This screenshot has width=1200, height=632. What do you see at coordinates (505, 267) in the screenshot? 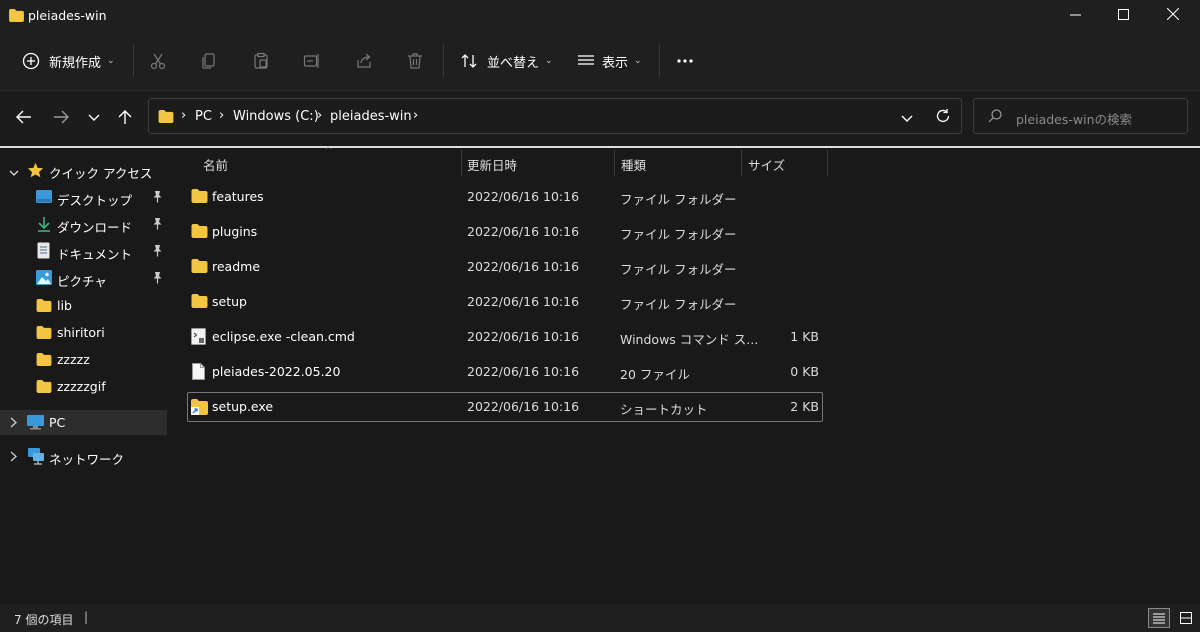
I see `file-row: readme 2022/06/16 10:16 ファイル フォルダー` at bounding box center [505, 267].